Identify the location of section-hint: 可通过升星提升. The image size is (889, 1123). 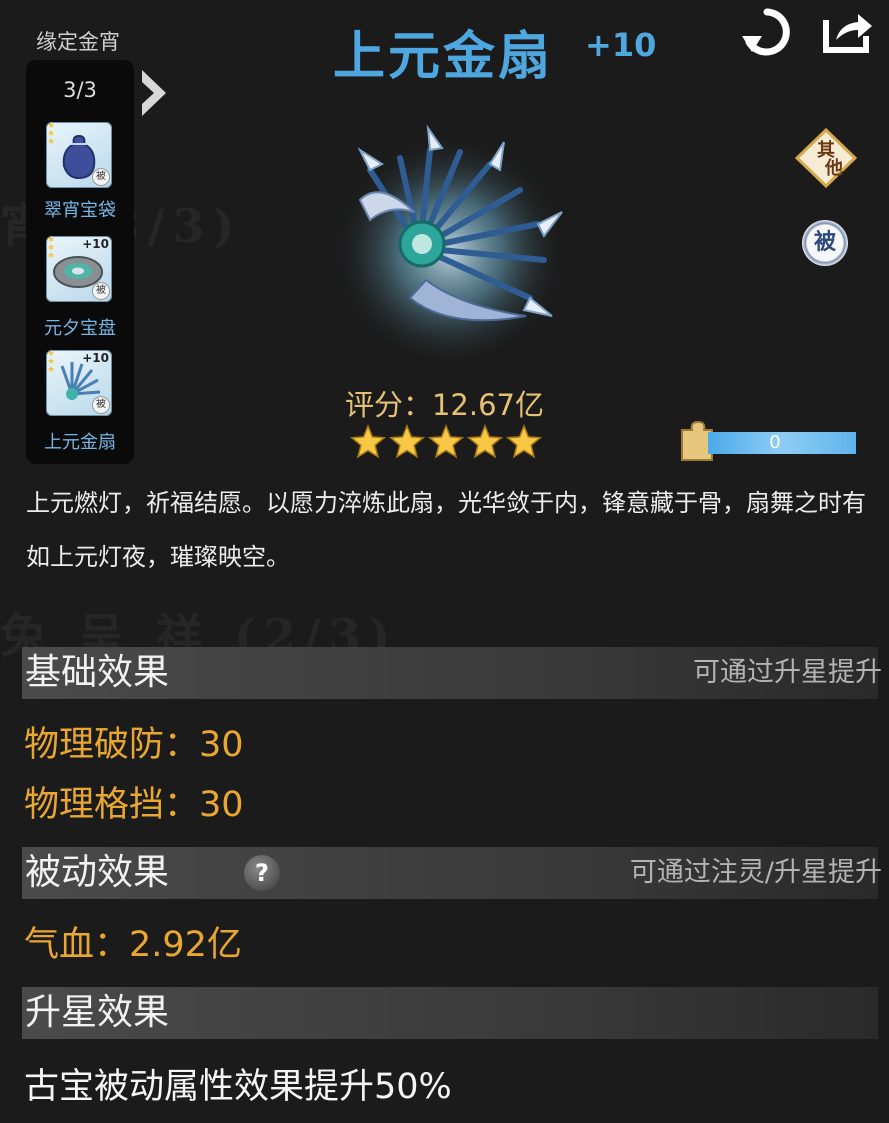
(787, 672).